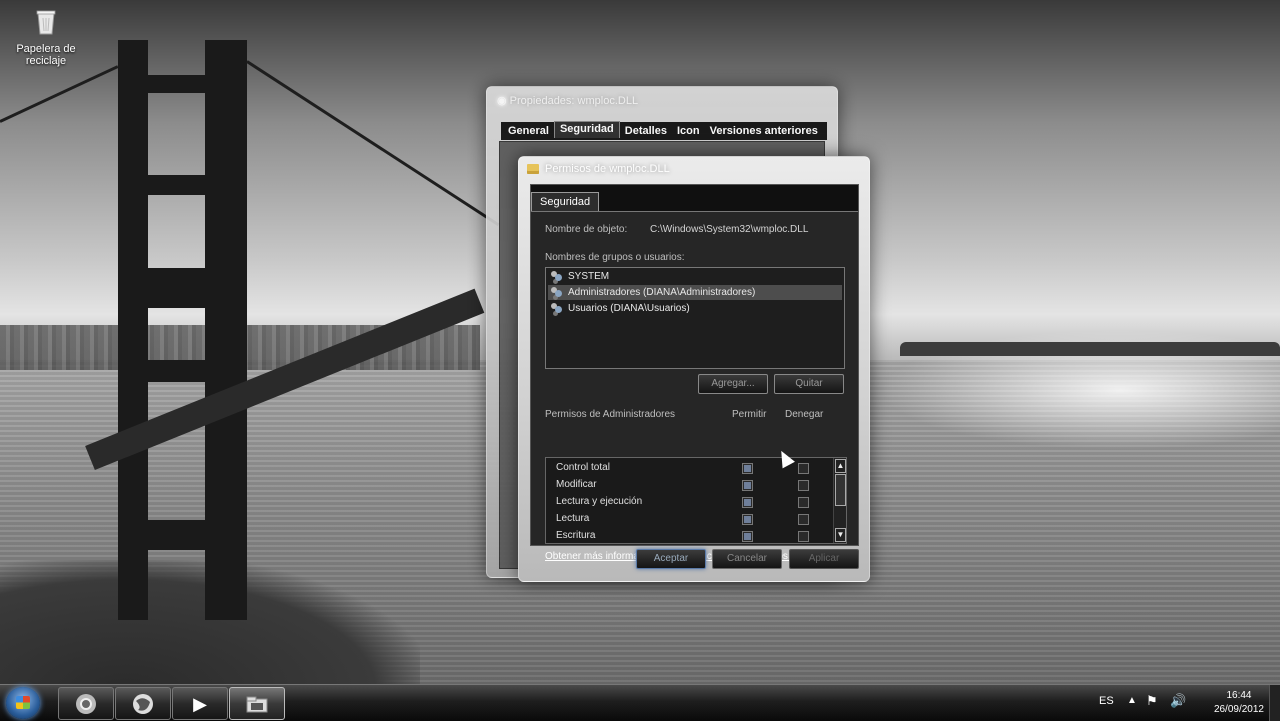  I want to click on permission-label: Lectura y ejecución, so click(599, 501).